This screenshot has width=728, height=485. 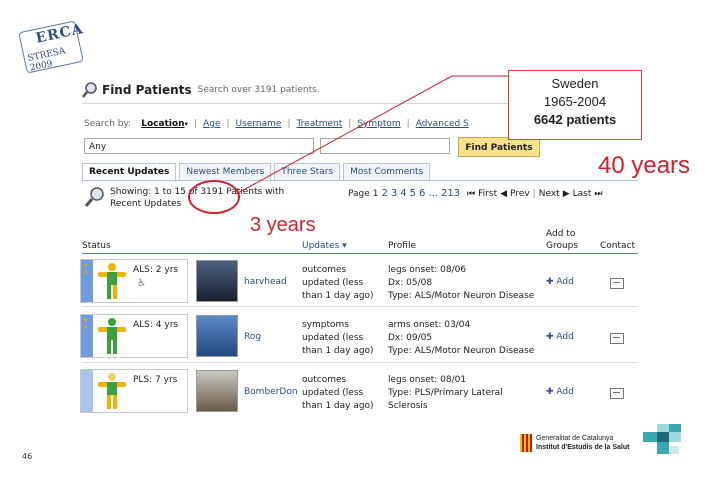 I want to click on catalan-flag-icon, so click(x=526, y=443).